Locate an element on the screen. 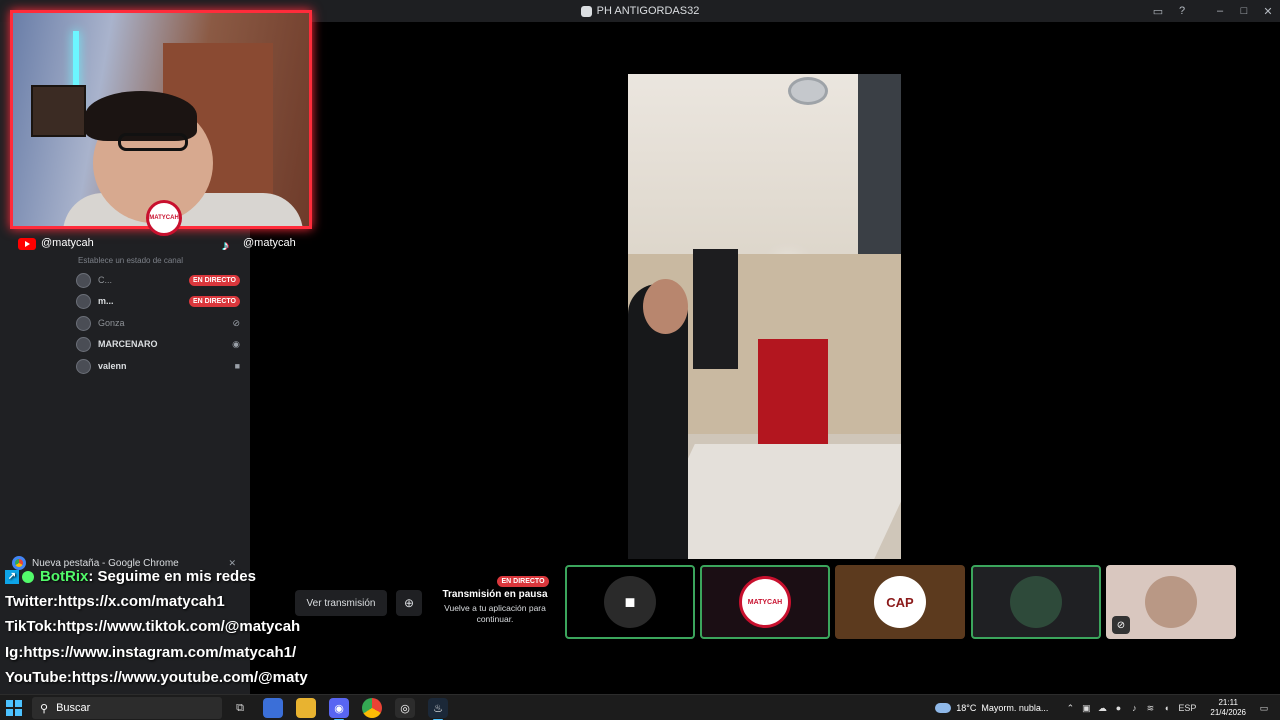 Image resolution: width=1280 pixels, height=720 pixels. matycah-logo: MATYCAH is located at coordinates (164, 218).